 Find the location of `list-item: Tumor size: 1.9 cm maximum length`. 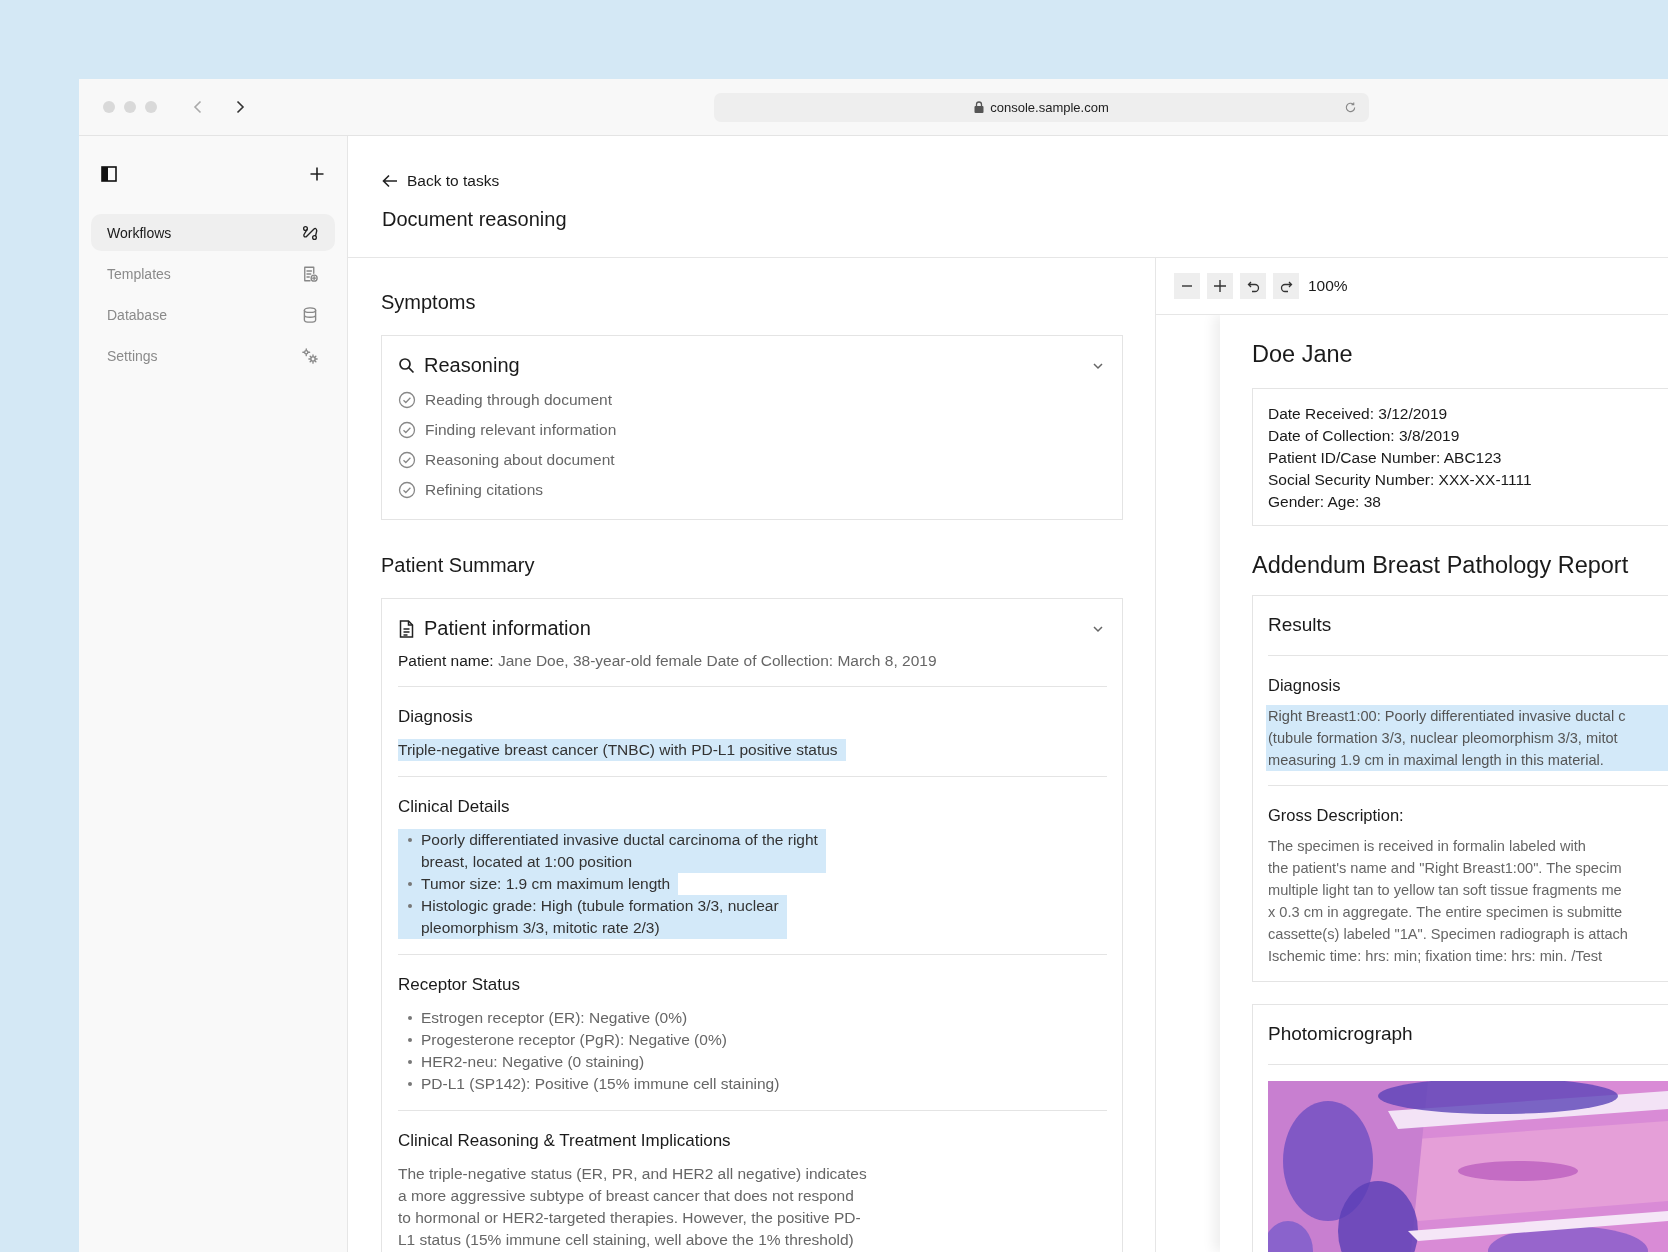

list-item: Tumor size: 1.9 cm maximum length is located at coordinates (538, 884).